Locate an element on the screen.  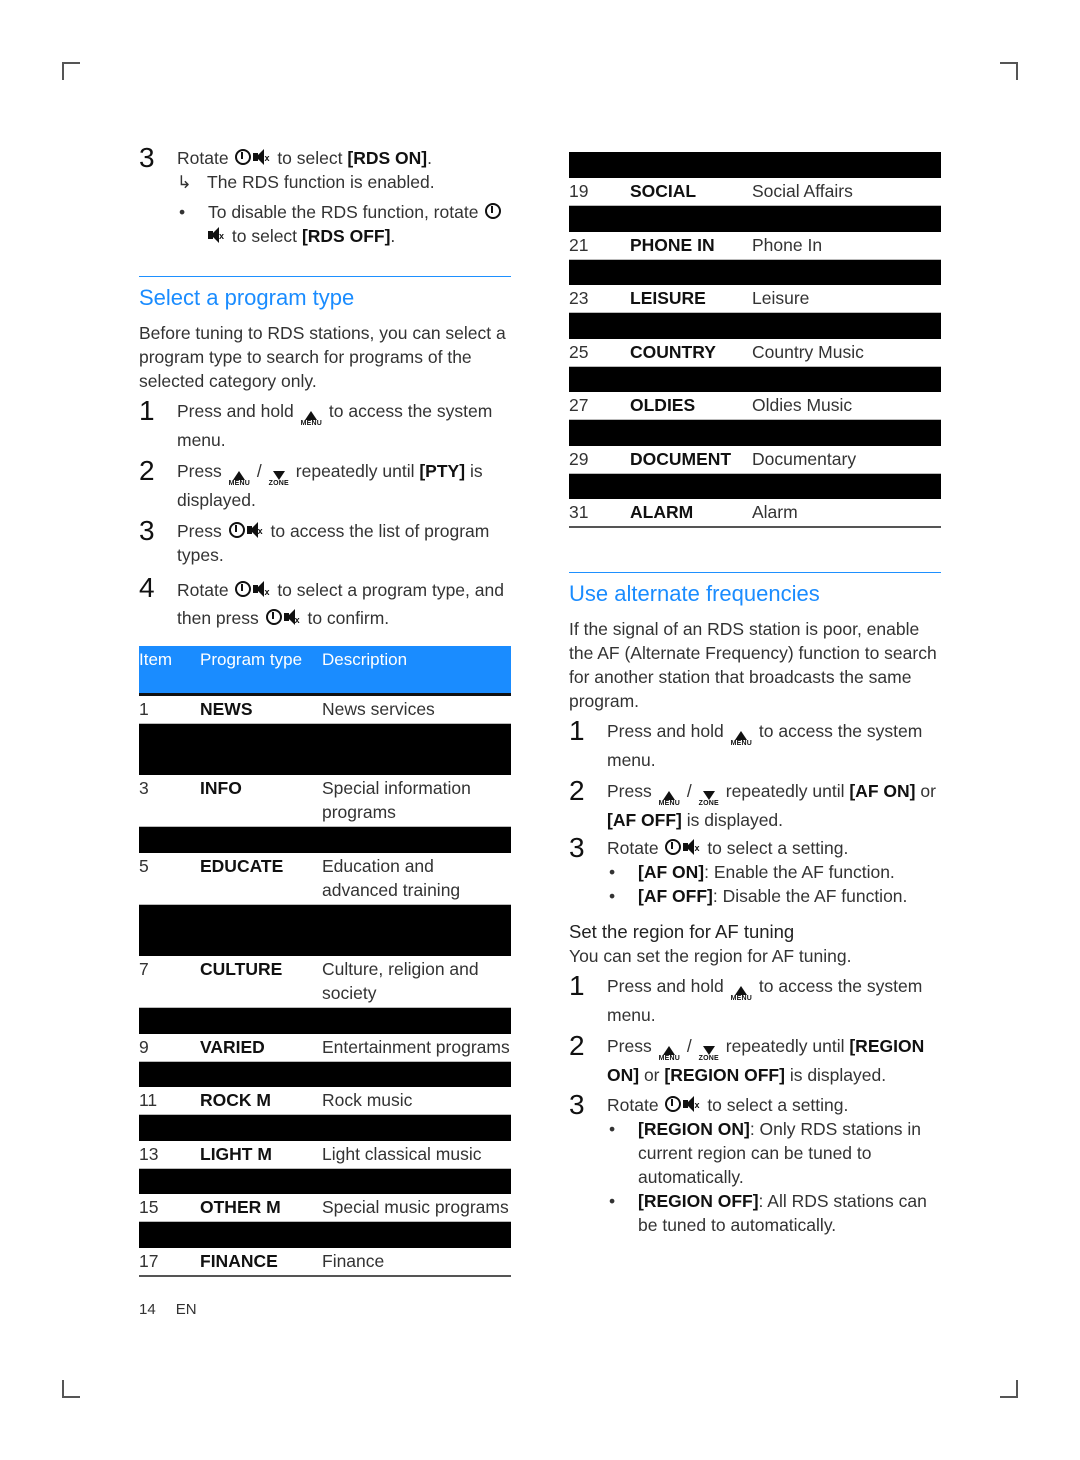
table-row: 11 ROCK M Rock music is located at coordinates (325, 1101).